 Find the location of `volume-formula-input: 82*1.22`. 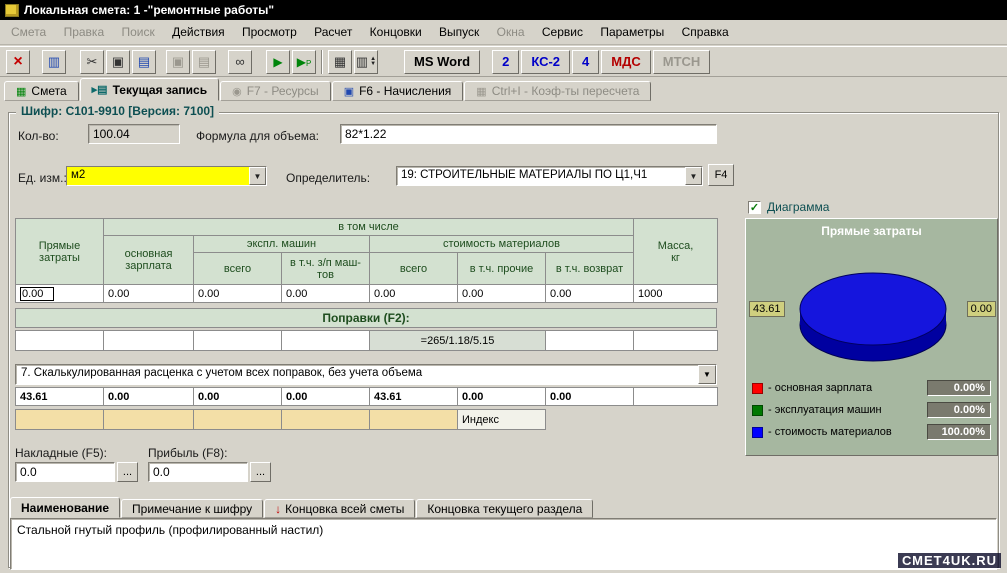

volume-formula-input: 82*1.22 is located at coordinates (528, 134).